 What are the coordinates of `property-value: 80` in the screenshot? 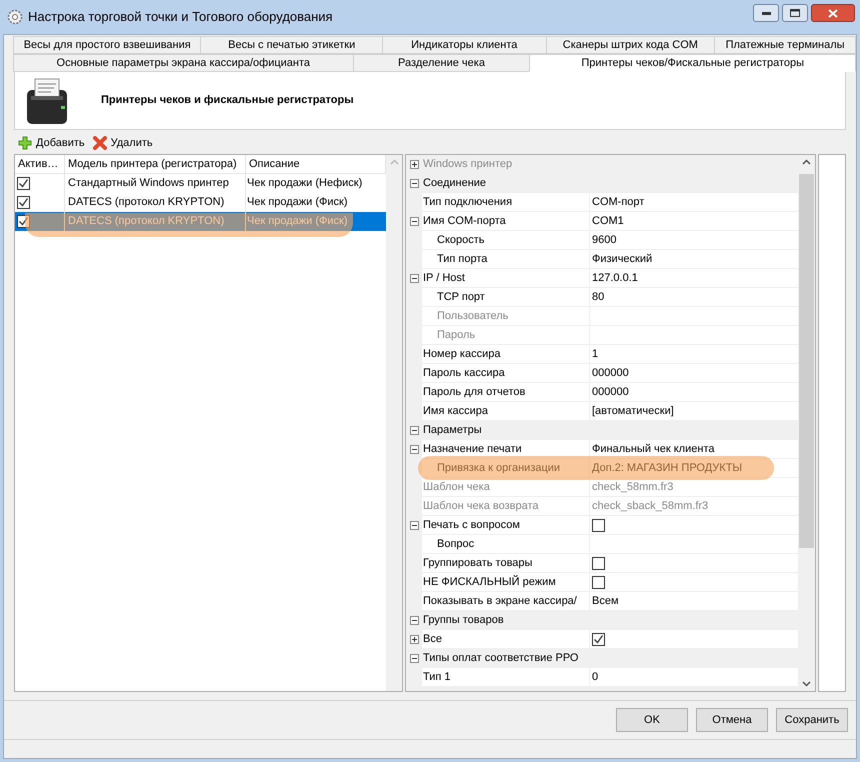 It's located at (598, 297).